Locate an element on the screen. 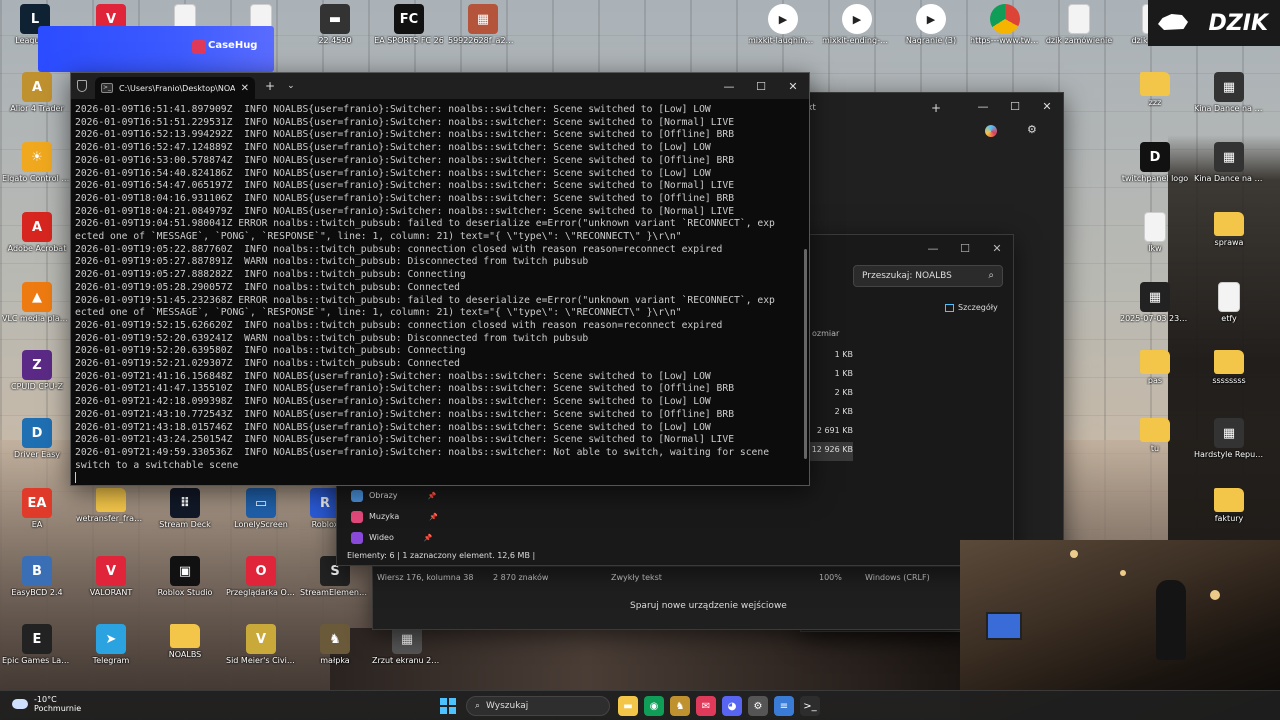 Image resolution: width=1280 pixels, height=720 pixels. nav-item-muzyka: Muzyka 📌 is located at coordinates (394, 516).